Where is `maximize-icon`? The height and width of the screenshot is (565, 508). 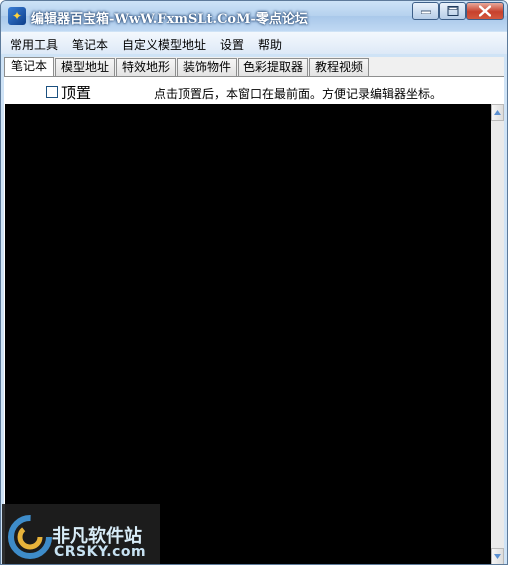 maximize-icon is located at coordinates (452, 11).